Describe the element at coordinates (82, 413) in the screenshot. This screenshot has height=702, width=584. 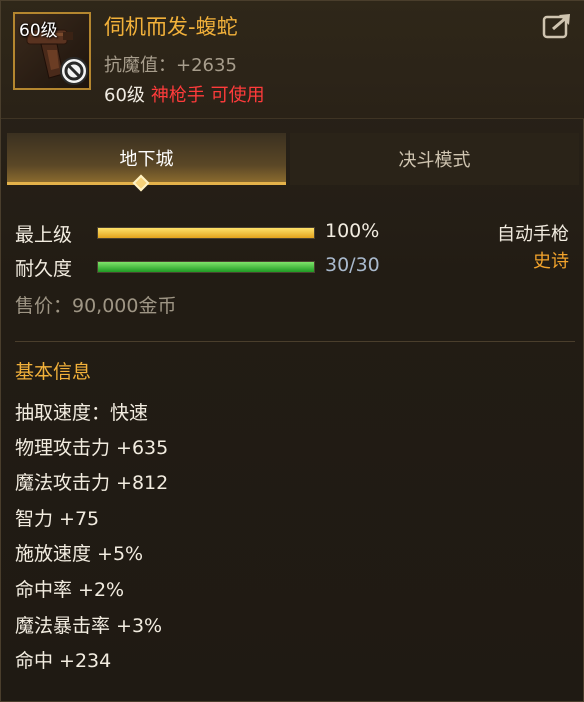
I see `attribute-line: 抽取速度：快速` at that location.